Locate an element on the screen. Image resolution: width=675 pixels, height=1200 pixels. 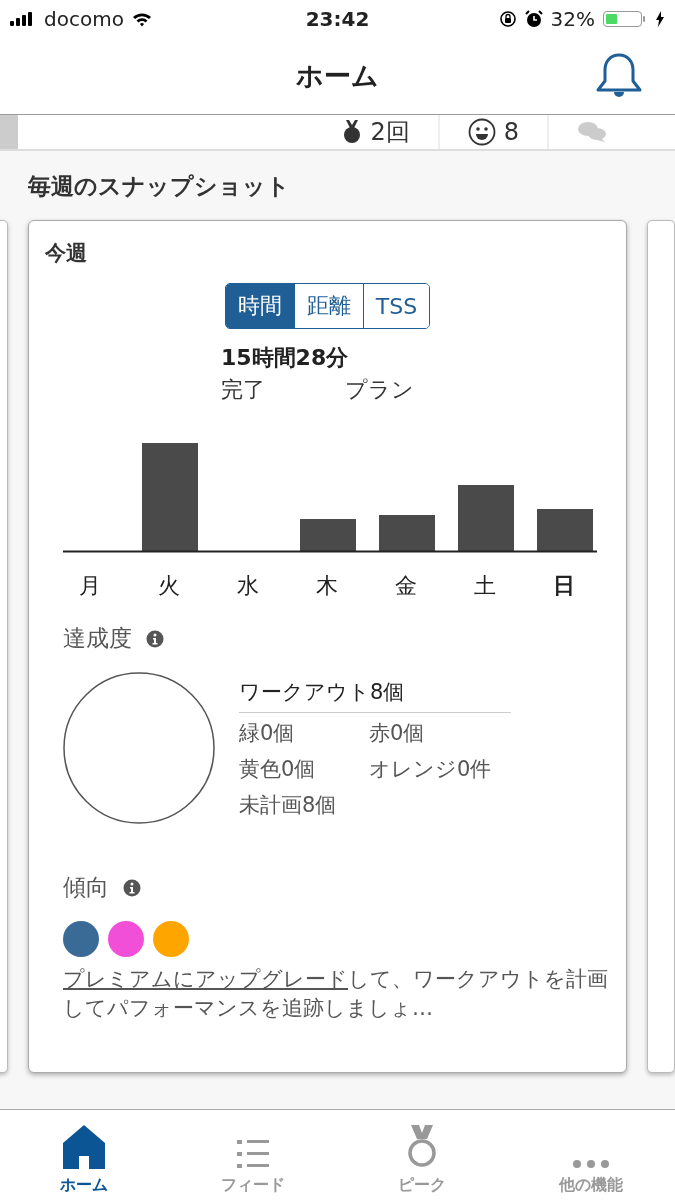
compliance-count: オレンジ0件 is located at coordinates (431, 769).